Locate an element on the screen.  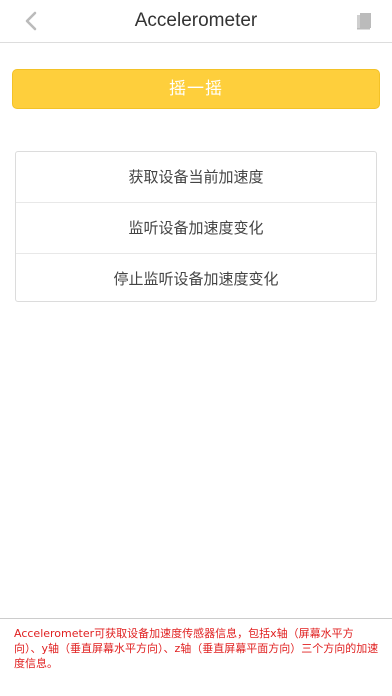
page-title: Accelerometer is located at coordinates (196, 20).